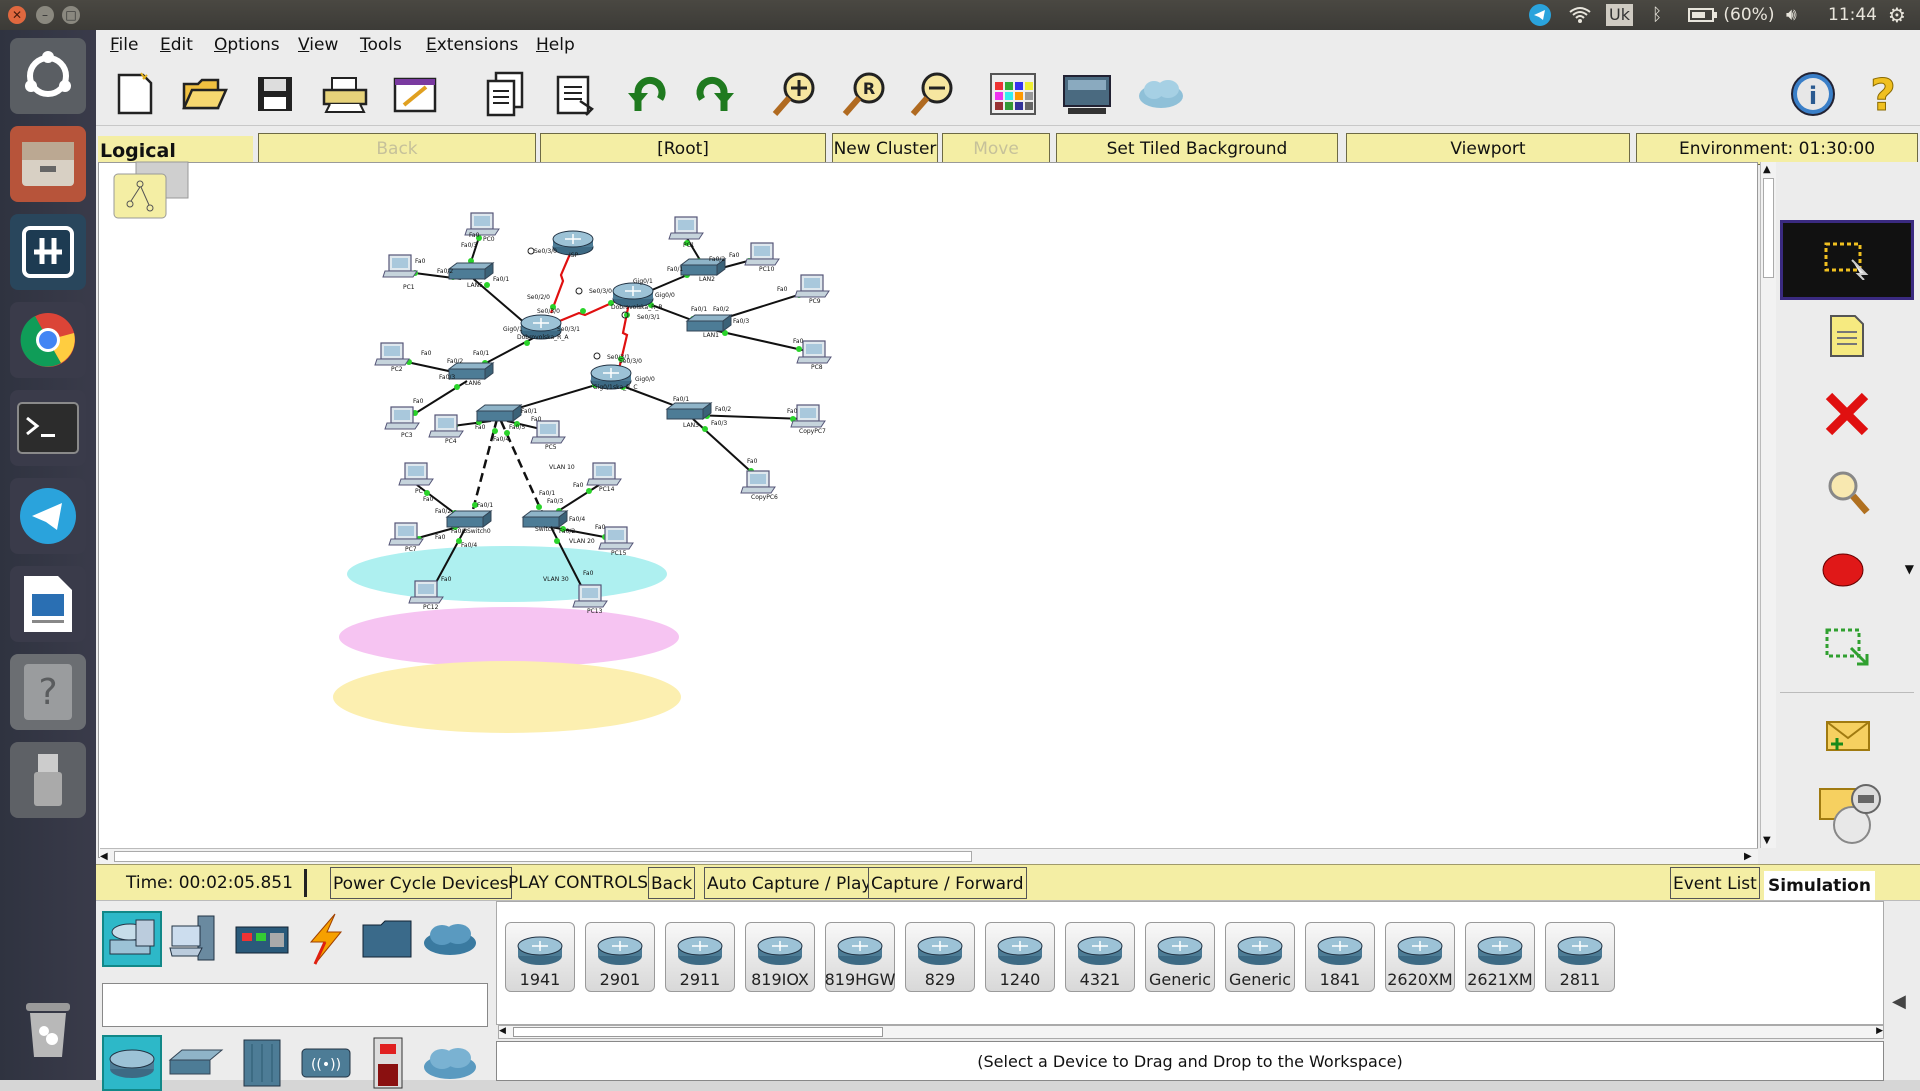 The image size is (1920, 1091). What do you see at coordinates (647, 94) in the screenshot?
I see `undo-icon` at bounding box center [647, 94].